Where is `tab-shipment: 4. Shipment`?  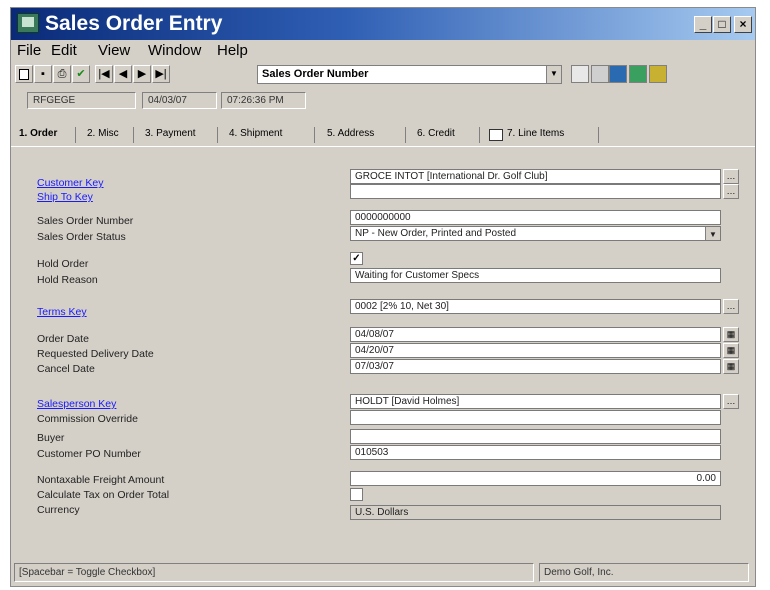 tab-shipment: 4. Shipment is located at coordinates (255, 133).